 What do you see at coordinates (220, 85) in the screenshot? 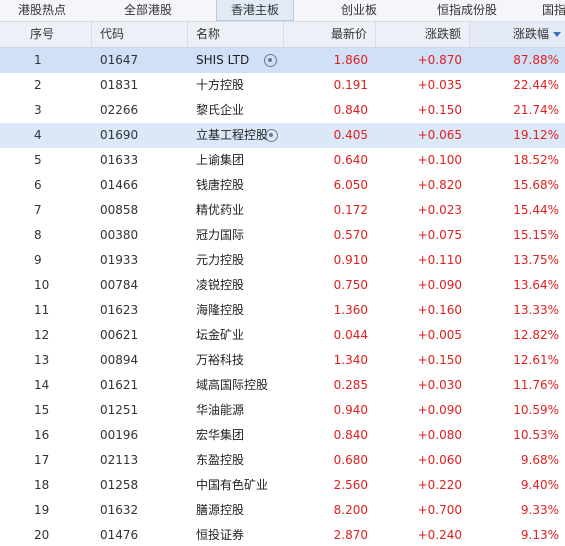
I see `stock-name: 十方控股` at bounding box center [220, 85].